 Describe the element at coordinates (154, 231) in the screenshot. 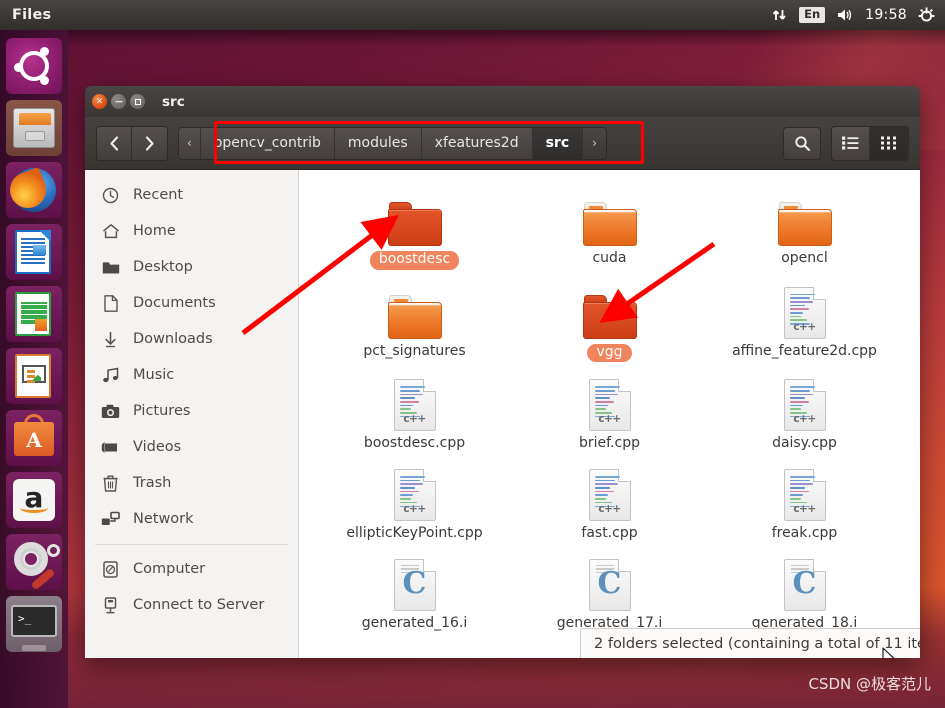

I see `sidebar-label-home: Home` at that location.